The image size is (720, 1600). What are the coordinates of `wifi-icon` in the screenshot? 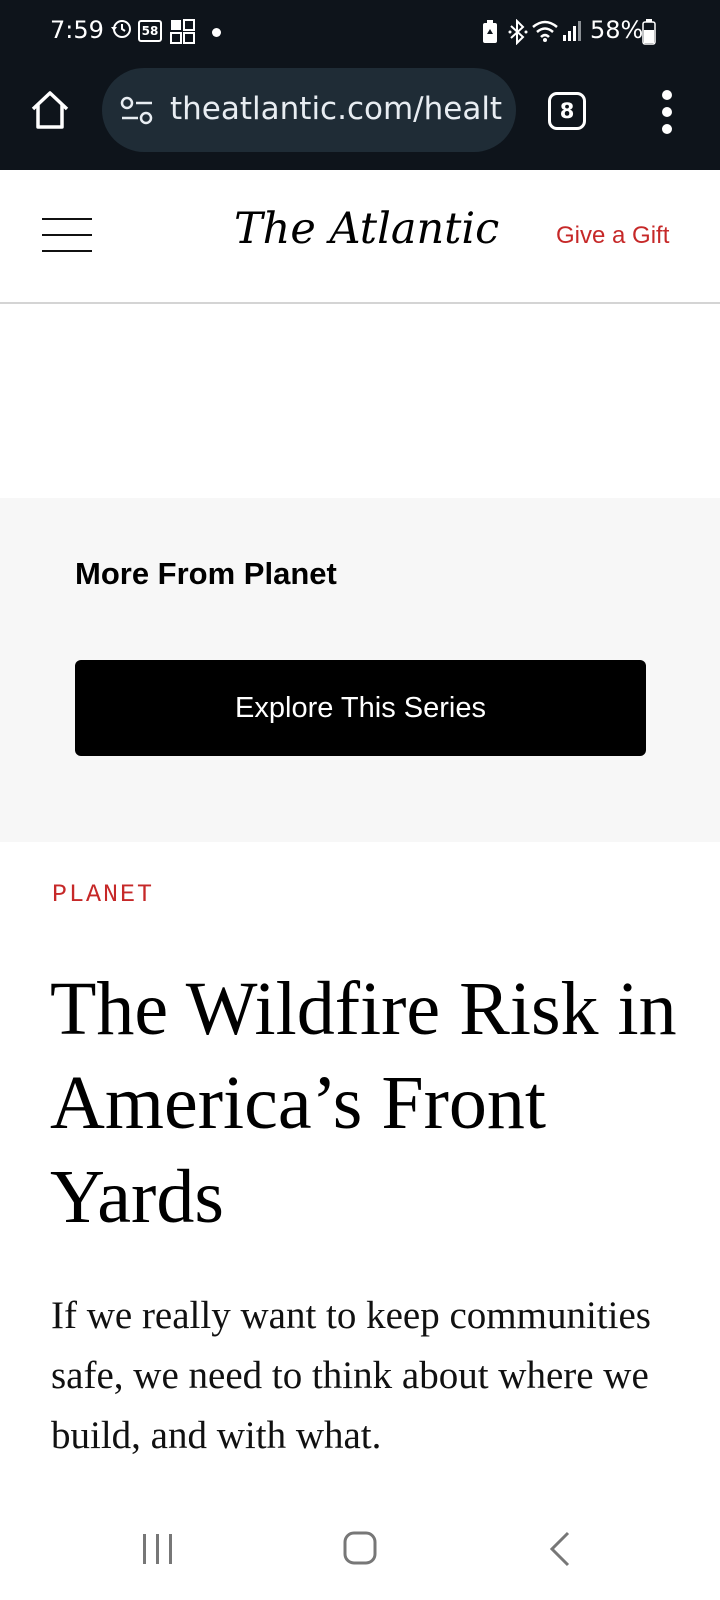 It's located at (545, 31).